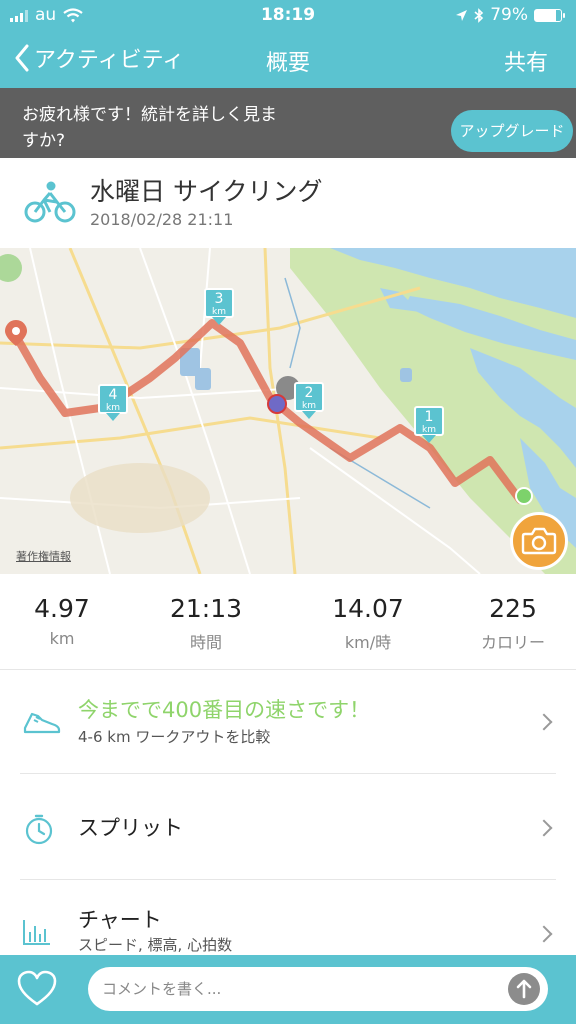  What do you see at coordinates (288, 827) in the screenshot?
I see `splits-row: スプリット` at bounding box center [288, 827].